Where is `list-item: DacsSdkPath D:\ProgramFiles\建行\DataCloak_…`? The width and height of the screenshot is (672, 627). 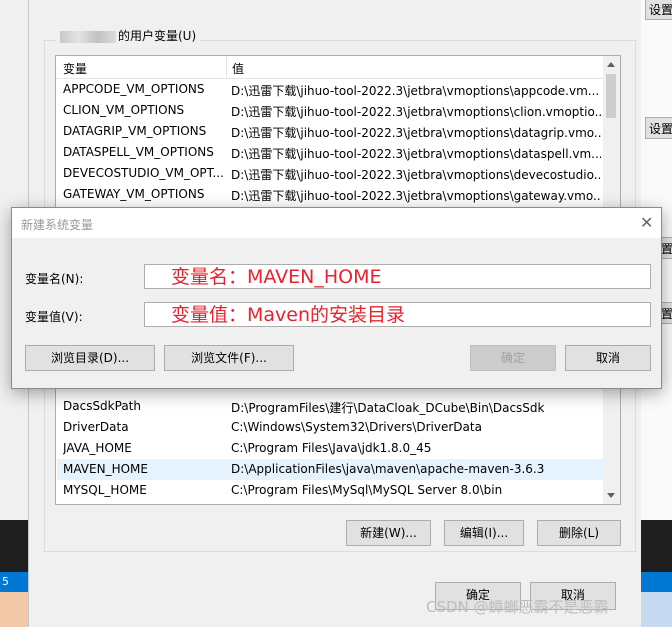 list-item: DacsSdkPath D:\ProgramFiles\建行\DataCloak_… is located at coordinates (330, 406).